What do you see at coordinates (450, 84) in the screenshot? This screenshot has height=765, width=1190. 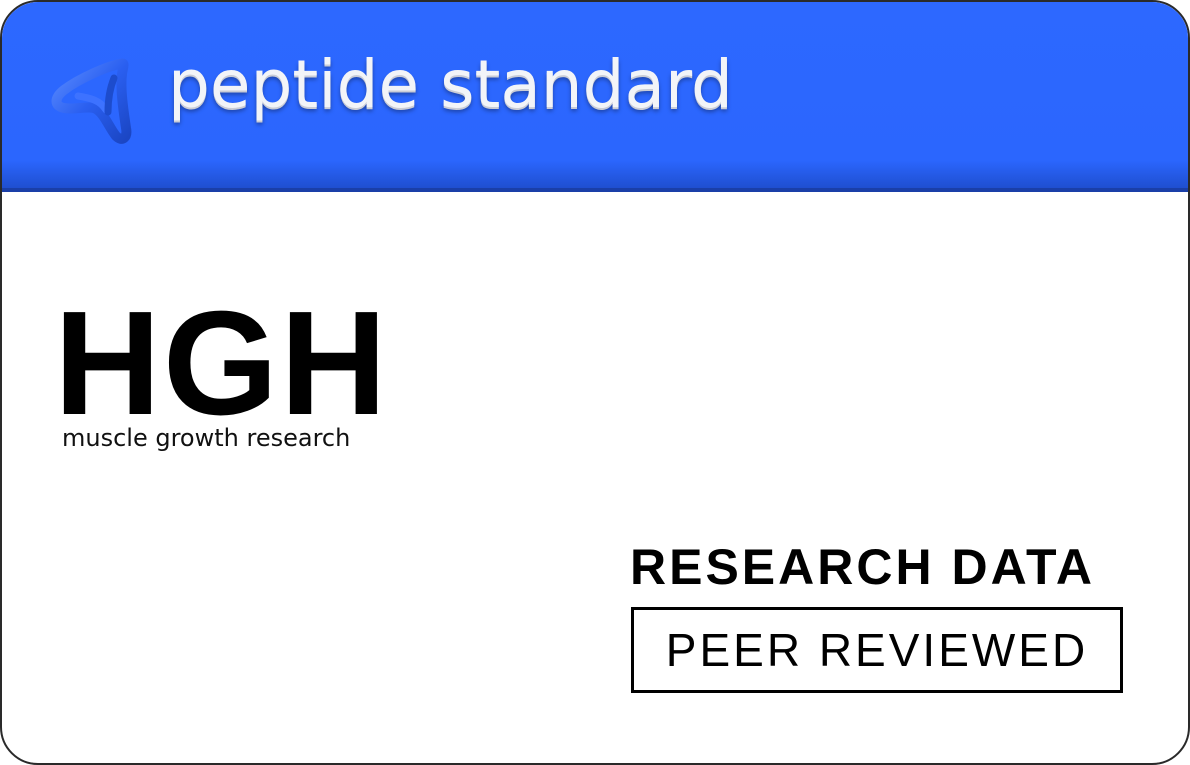 I see `brand-name: peptide standard` at bounding box center [450, 84].